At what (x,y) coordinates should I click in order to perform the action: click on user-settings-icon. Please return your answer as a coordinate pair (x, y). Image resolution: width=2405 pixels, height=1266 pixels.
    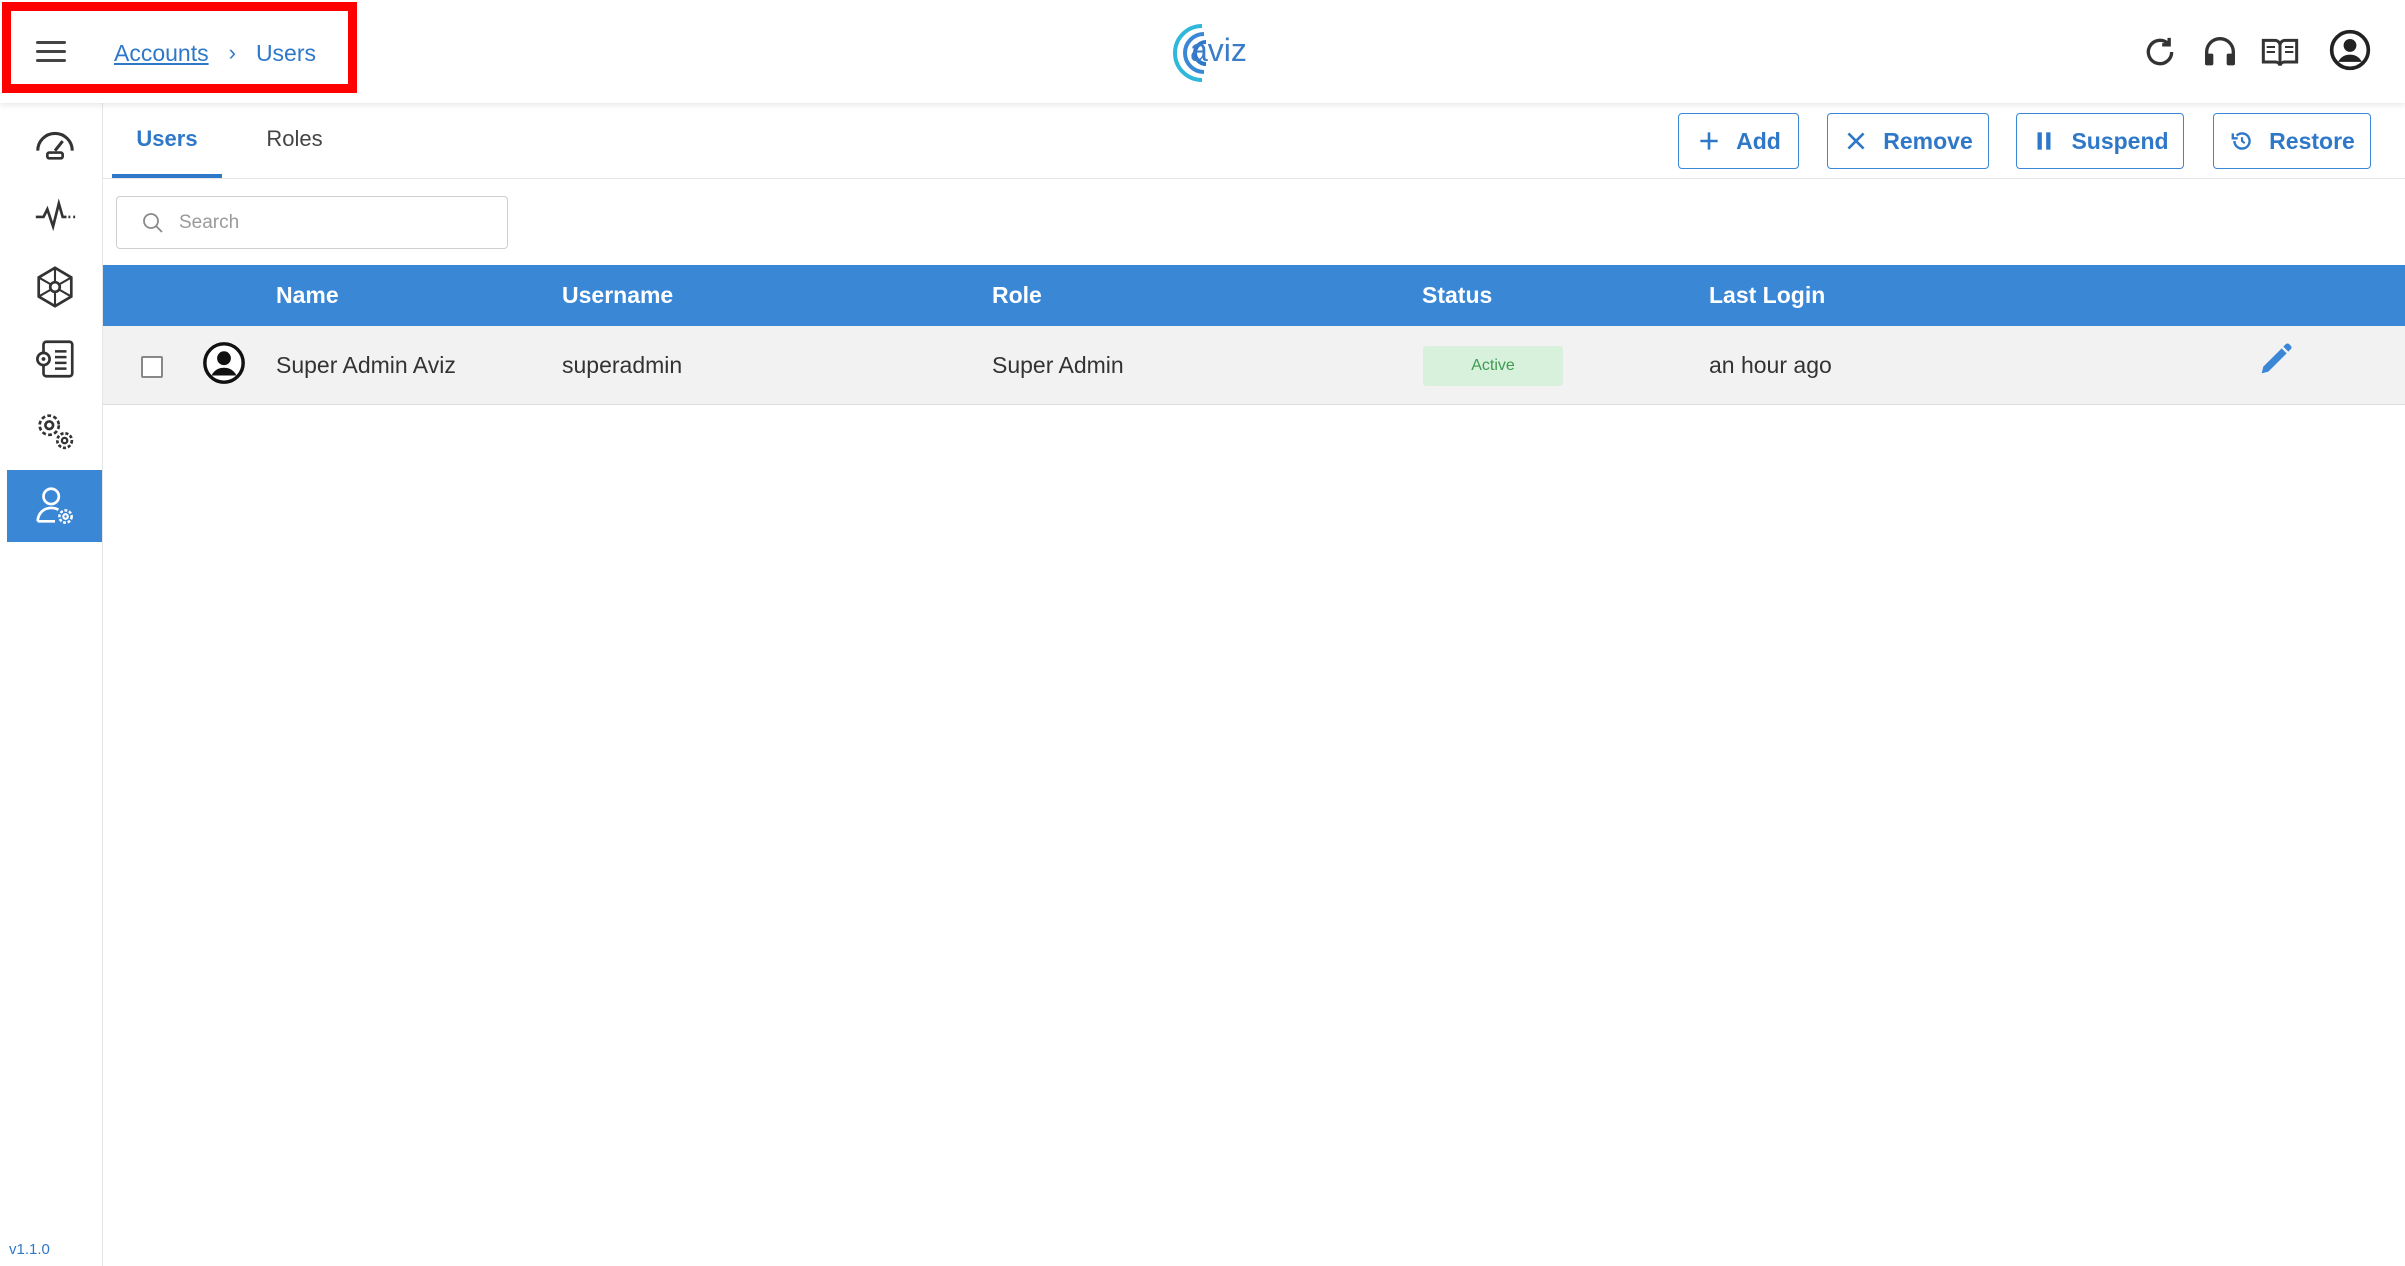
    Looking at the image, I should click on (54, 505).